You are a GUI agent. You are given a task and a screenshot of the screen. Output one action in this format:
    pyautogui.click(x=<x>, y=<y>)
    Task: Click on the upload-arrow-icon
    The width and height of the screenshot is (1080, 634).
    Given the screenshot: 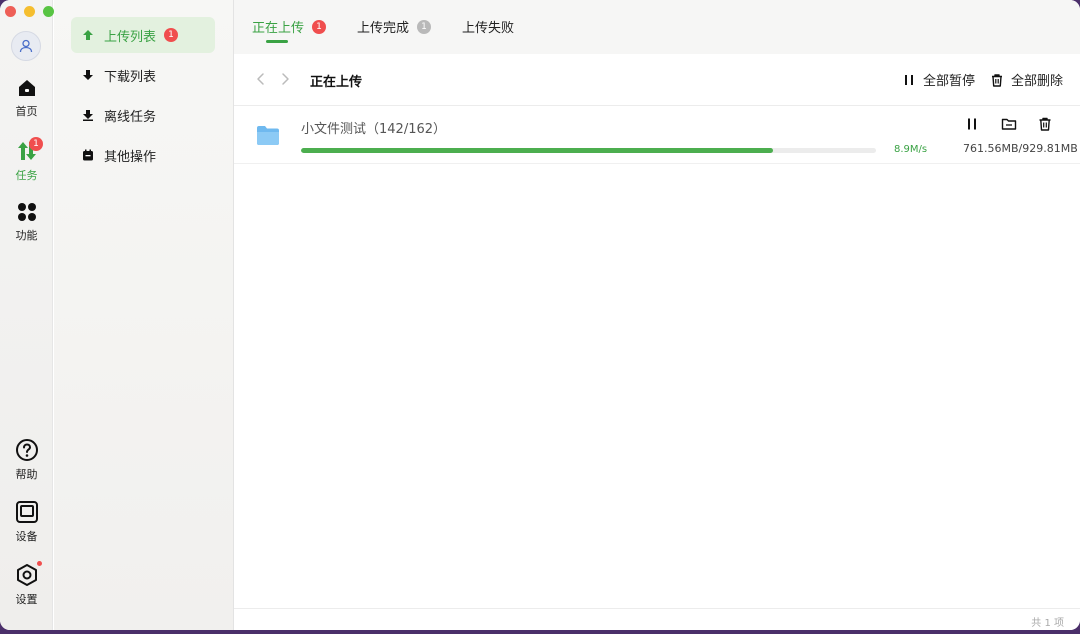 What is the action you would take?
    pyautogui.click(x=88, y=35)
    